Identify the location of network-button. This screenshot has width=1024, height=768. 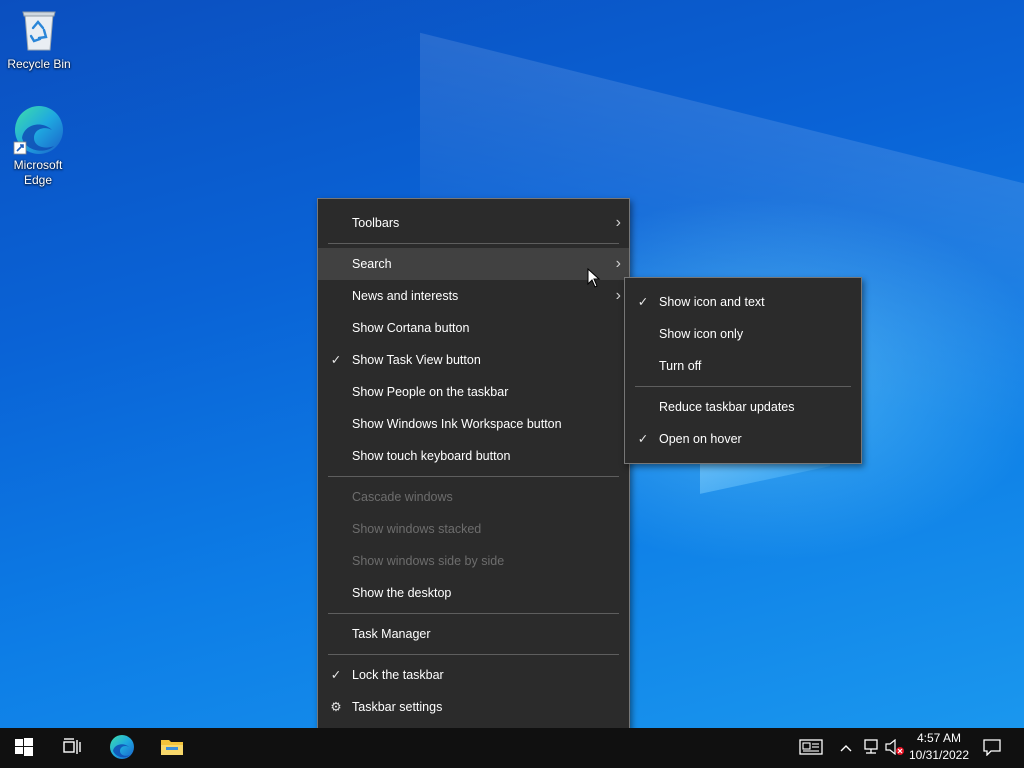
(871, 748).